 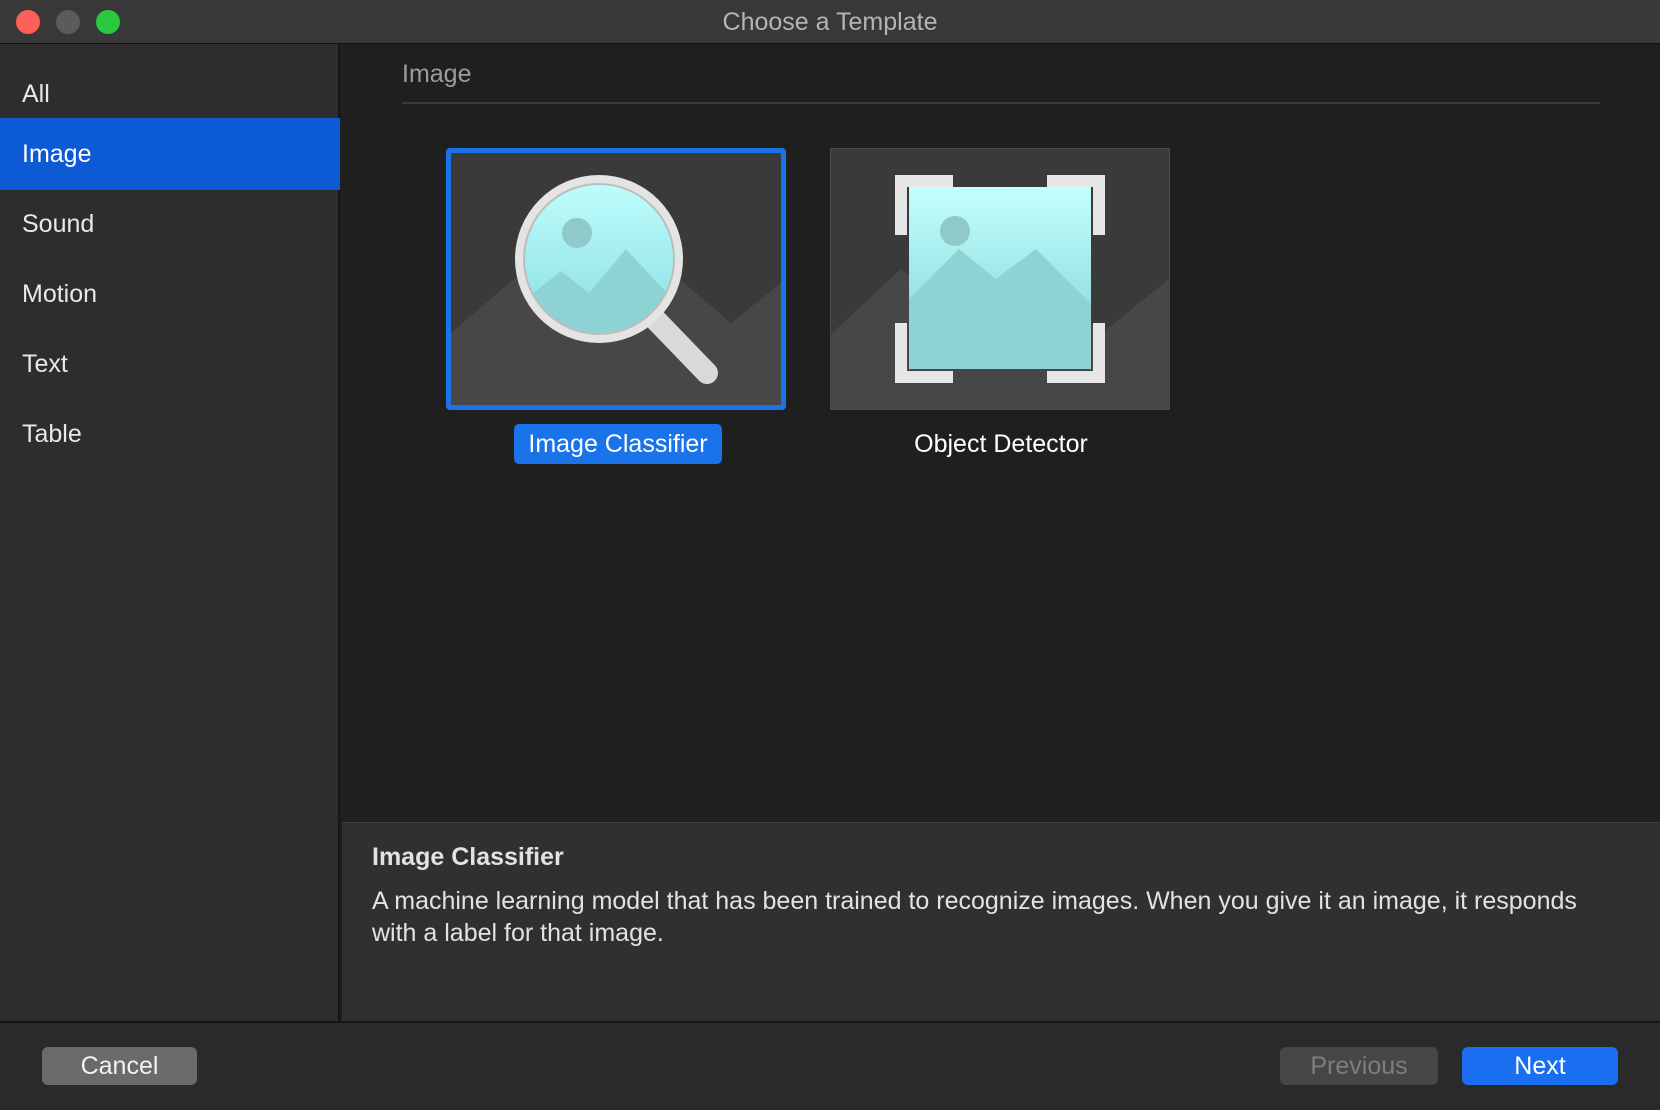 I want to click on image-detection-frame-icon, so click(x=1000, y=292).